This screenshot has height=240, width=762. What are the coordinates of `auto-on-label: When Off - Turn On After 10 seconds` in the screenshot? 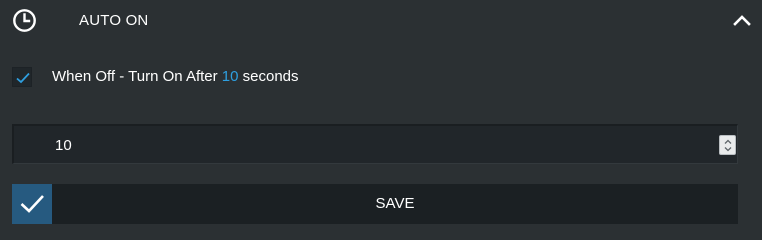 It's located at (175, 77).